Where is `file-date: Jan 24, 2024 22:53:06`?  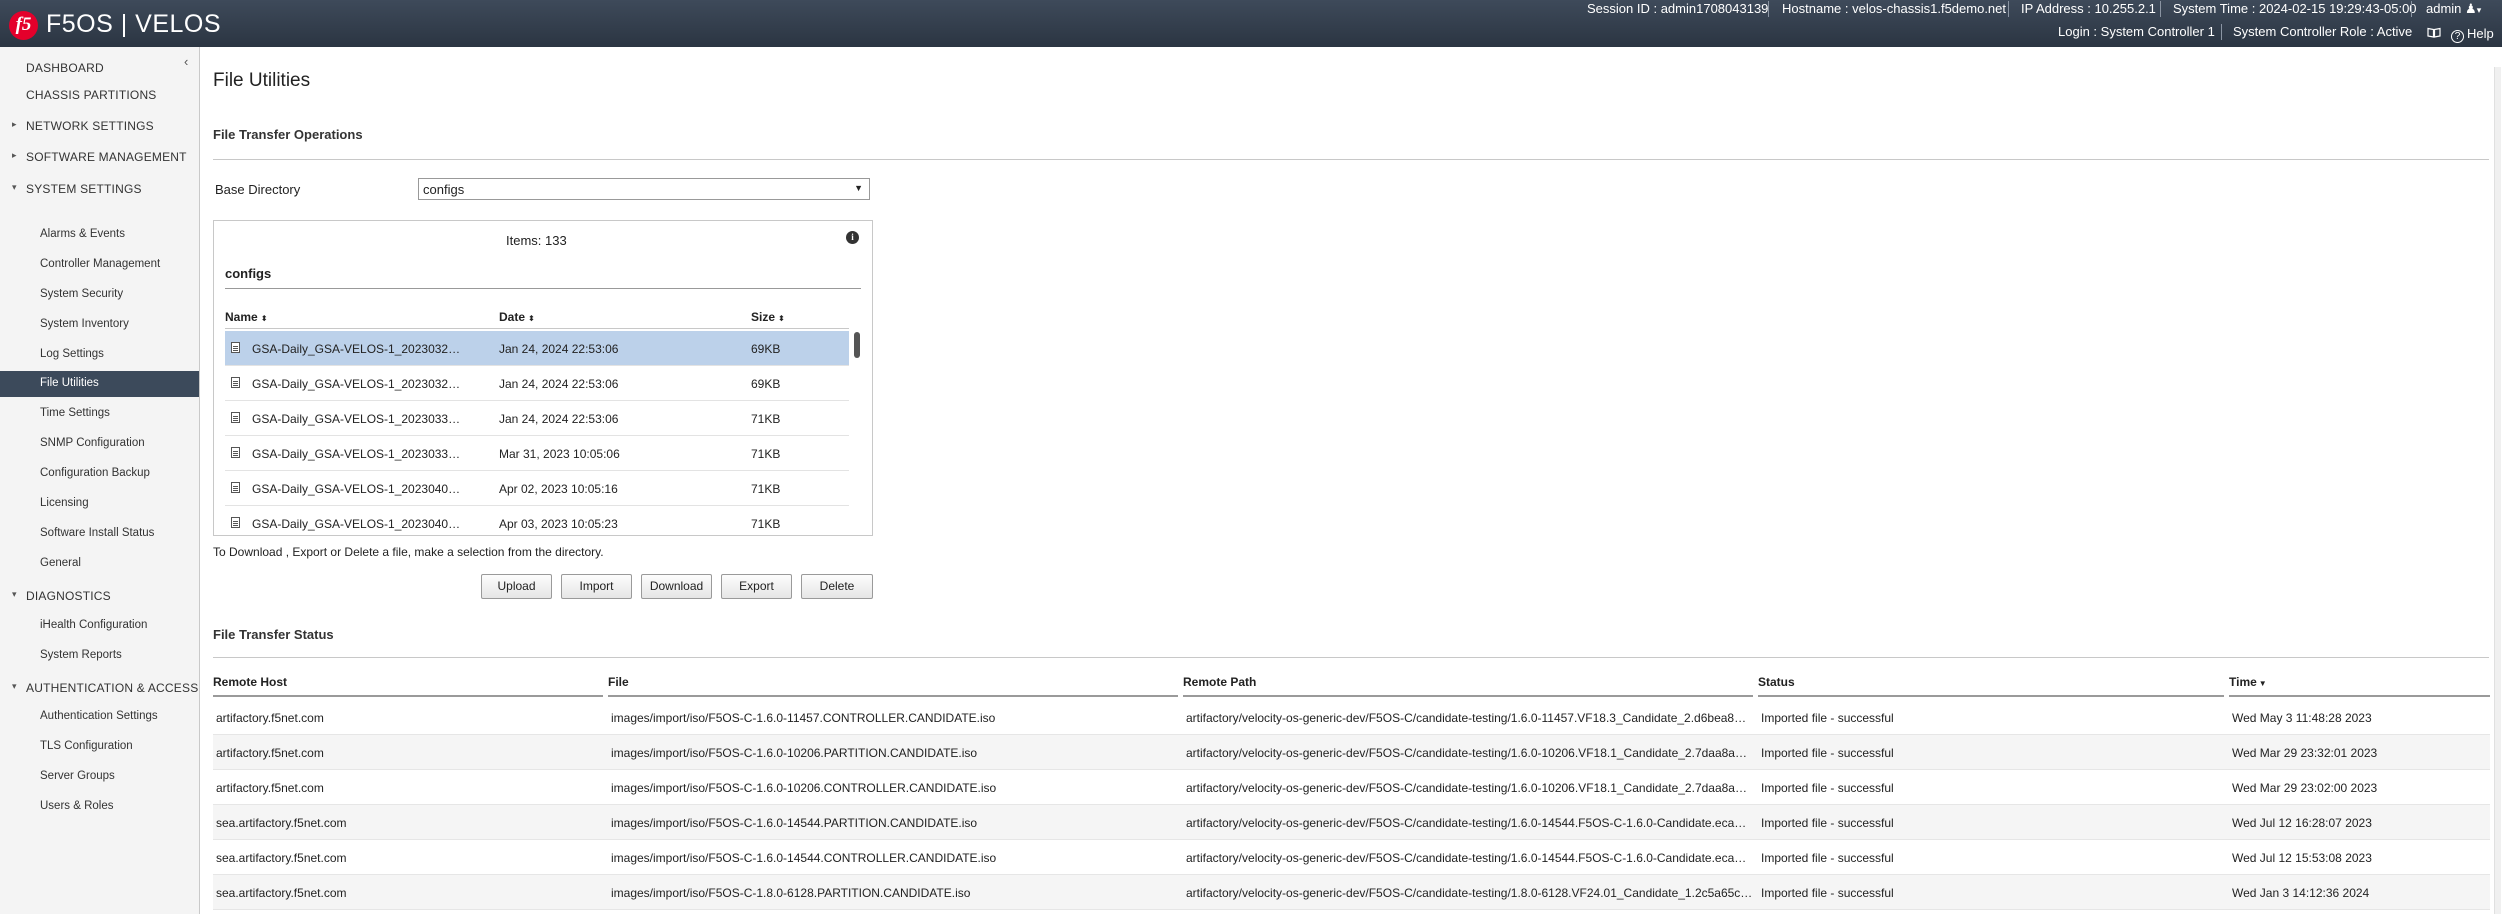 file-date: Jan 24, 2024 22:53:06 is located at coordinates (559, 384).